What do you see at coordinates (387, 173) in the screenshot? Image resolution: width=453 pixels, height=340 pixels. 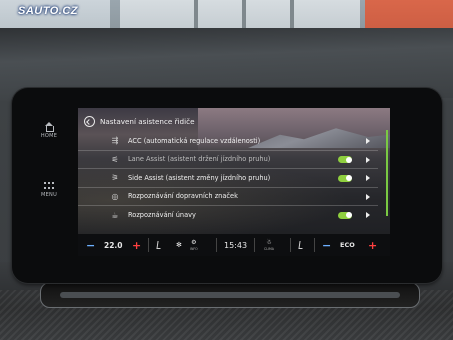 I see `scroll-indicator` at bounding box center [387, 173].